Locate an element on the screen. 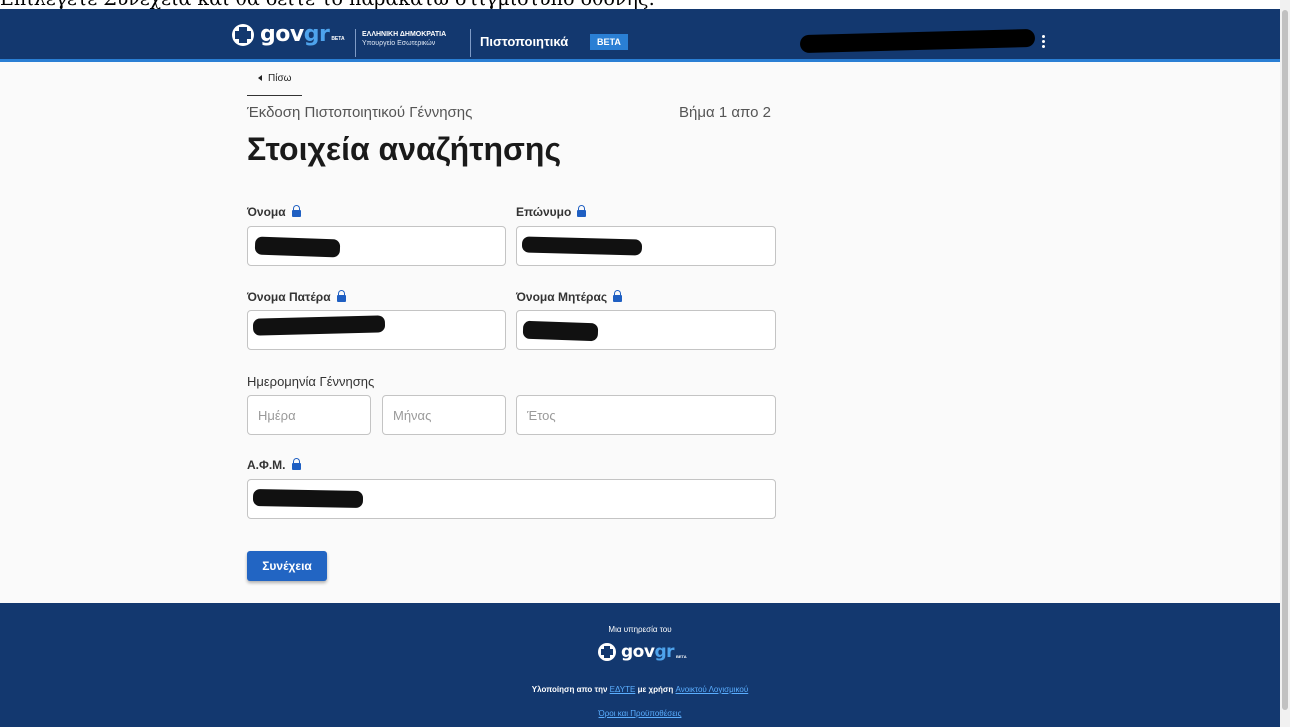 The image size is (1290, 727). continue-button: Συνέχεια is located at coordinates (287, 566).